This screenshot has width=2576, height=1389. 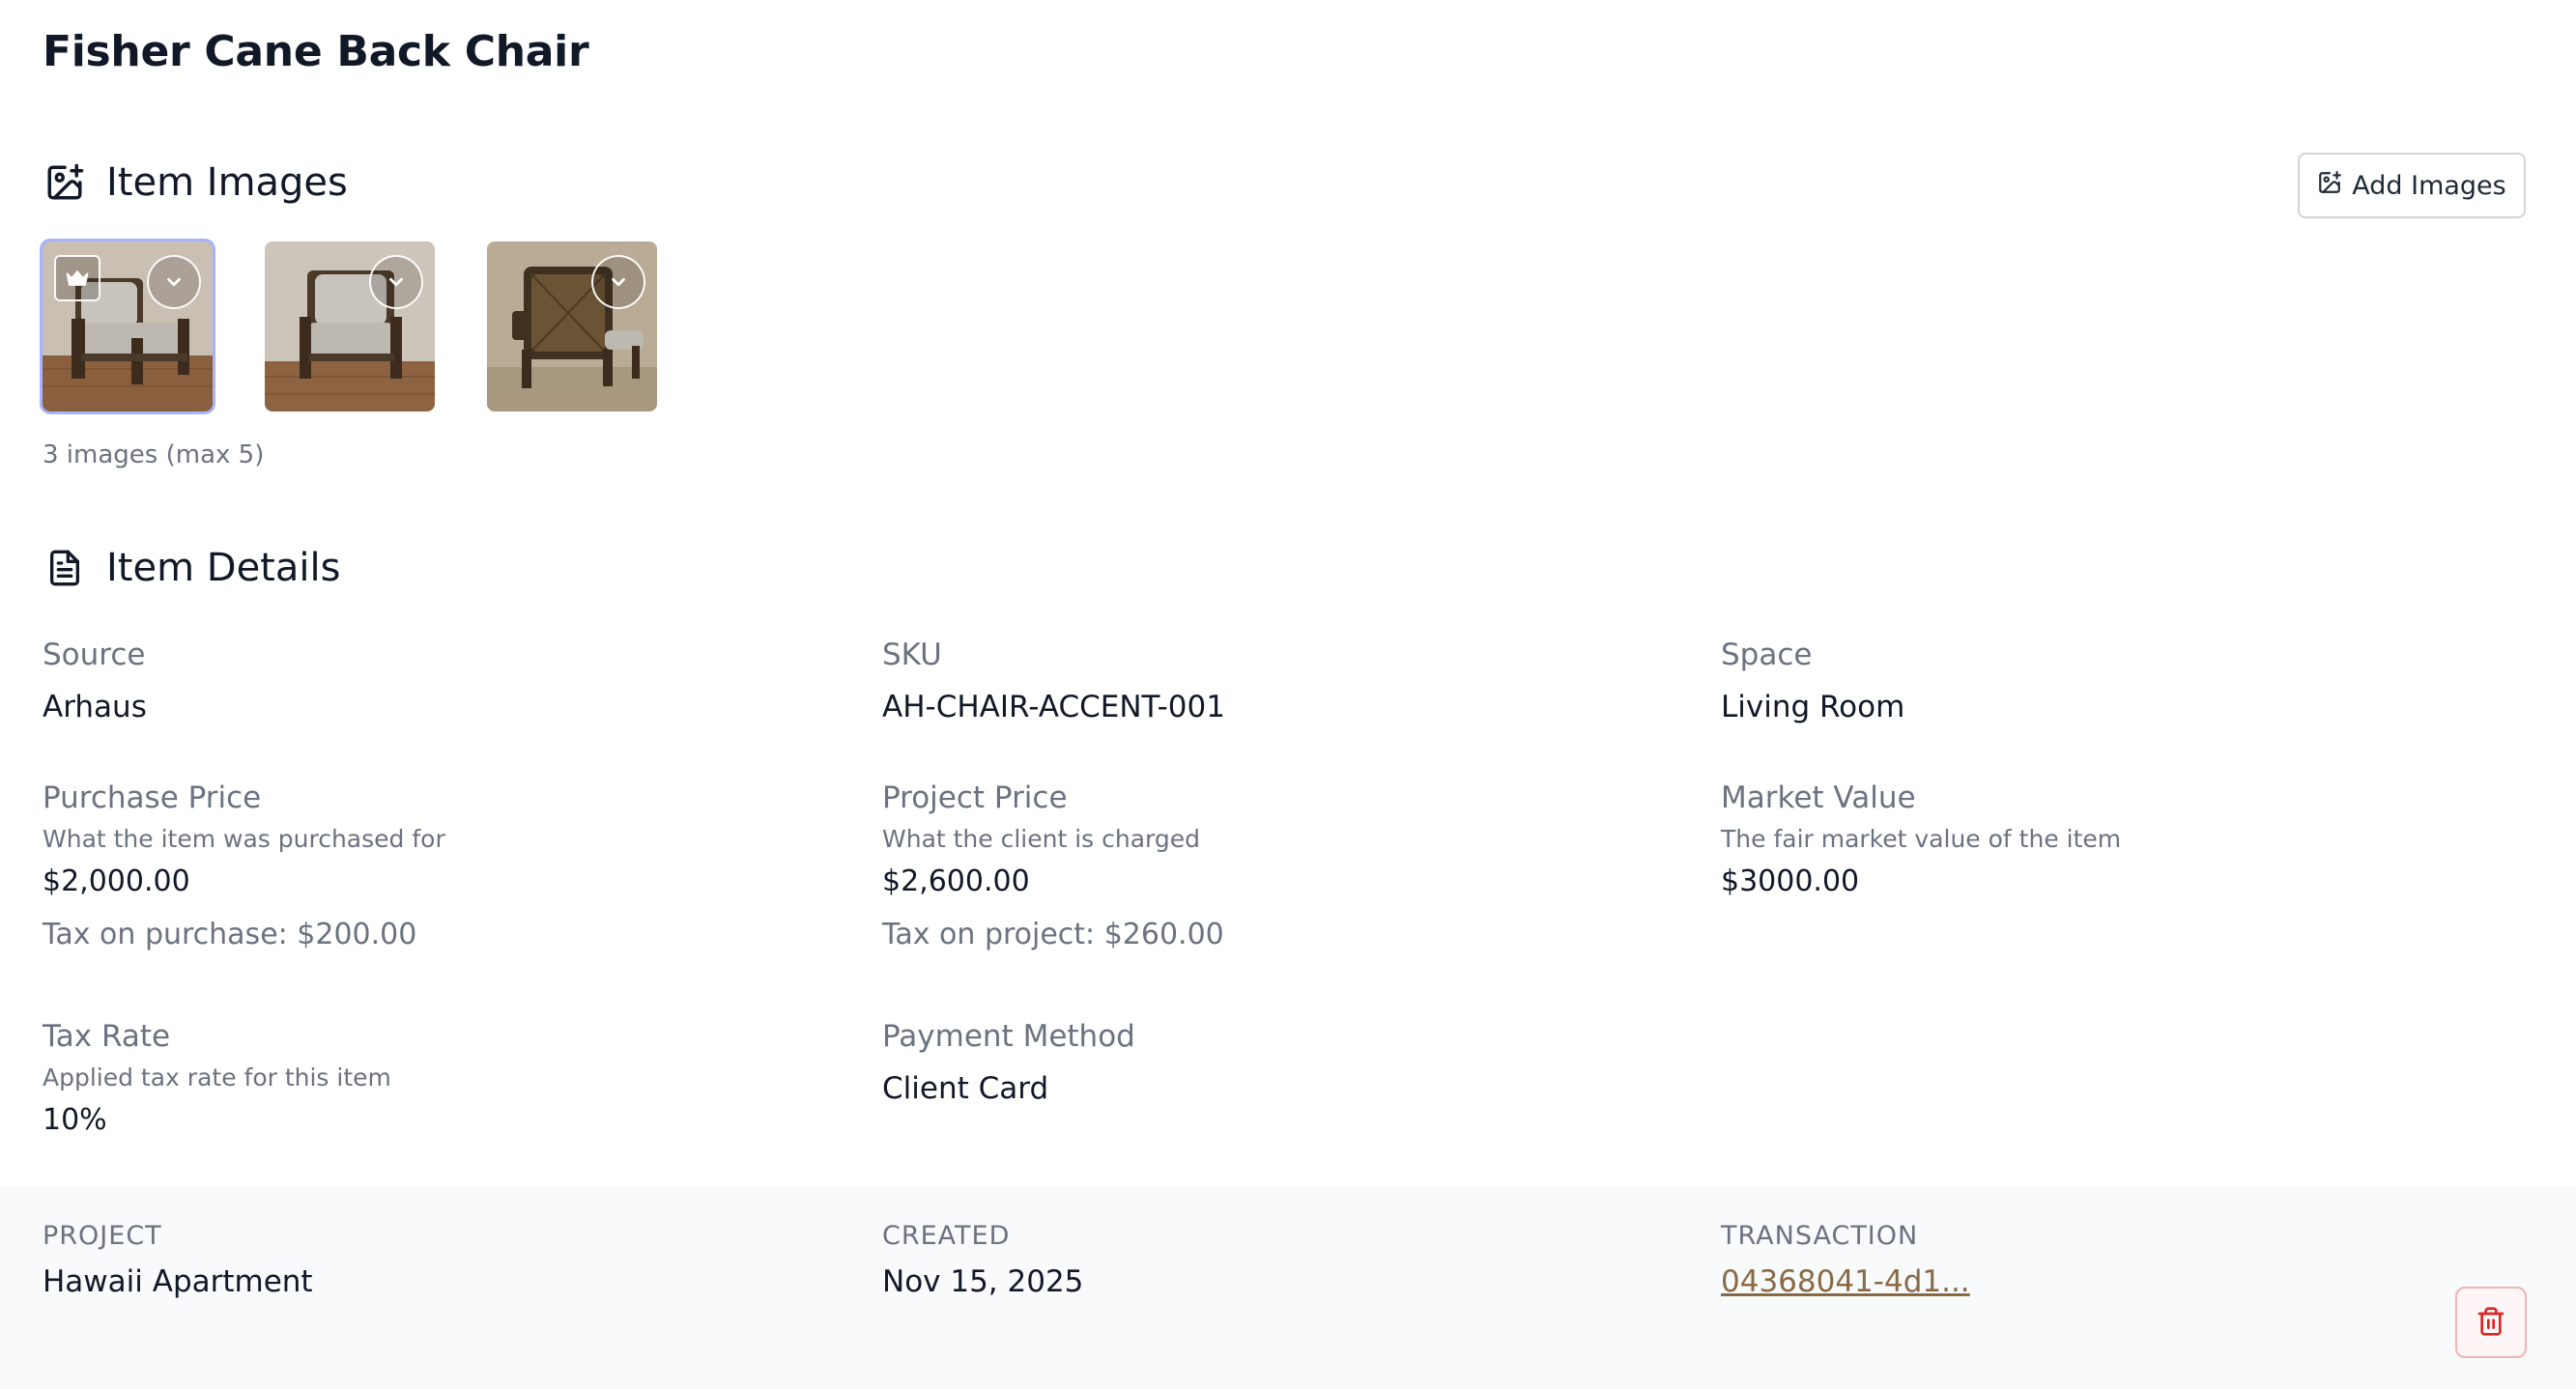 What do you see at coordinates (95, 655) in the screenshot?
I see `source-label: Source` at bounding box center [95, 655].